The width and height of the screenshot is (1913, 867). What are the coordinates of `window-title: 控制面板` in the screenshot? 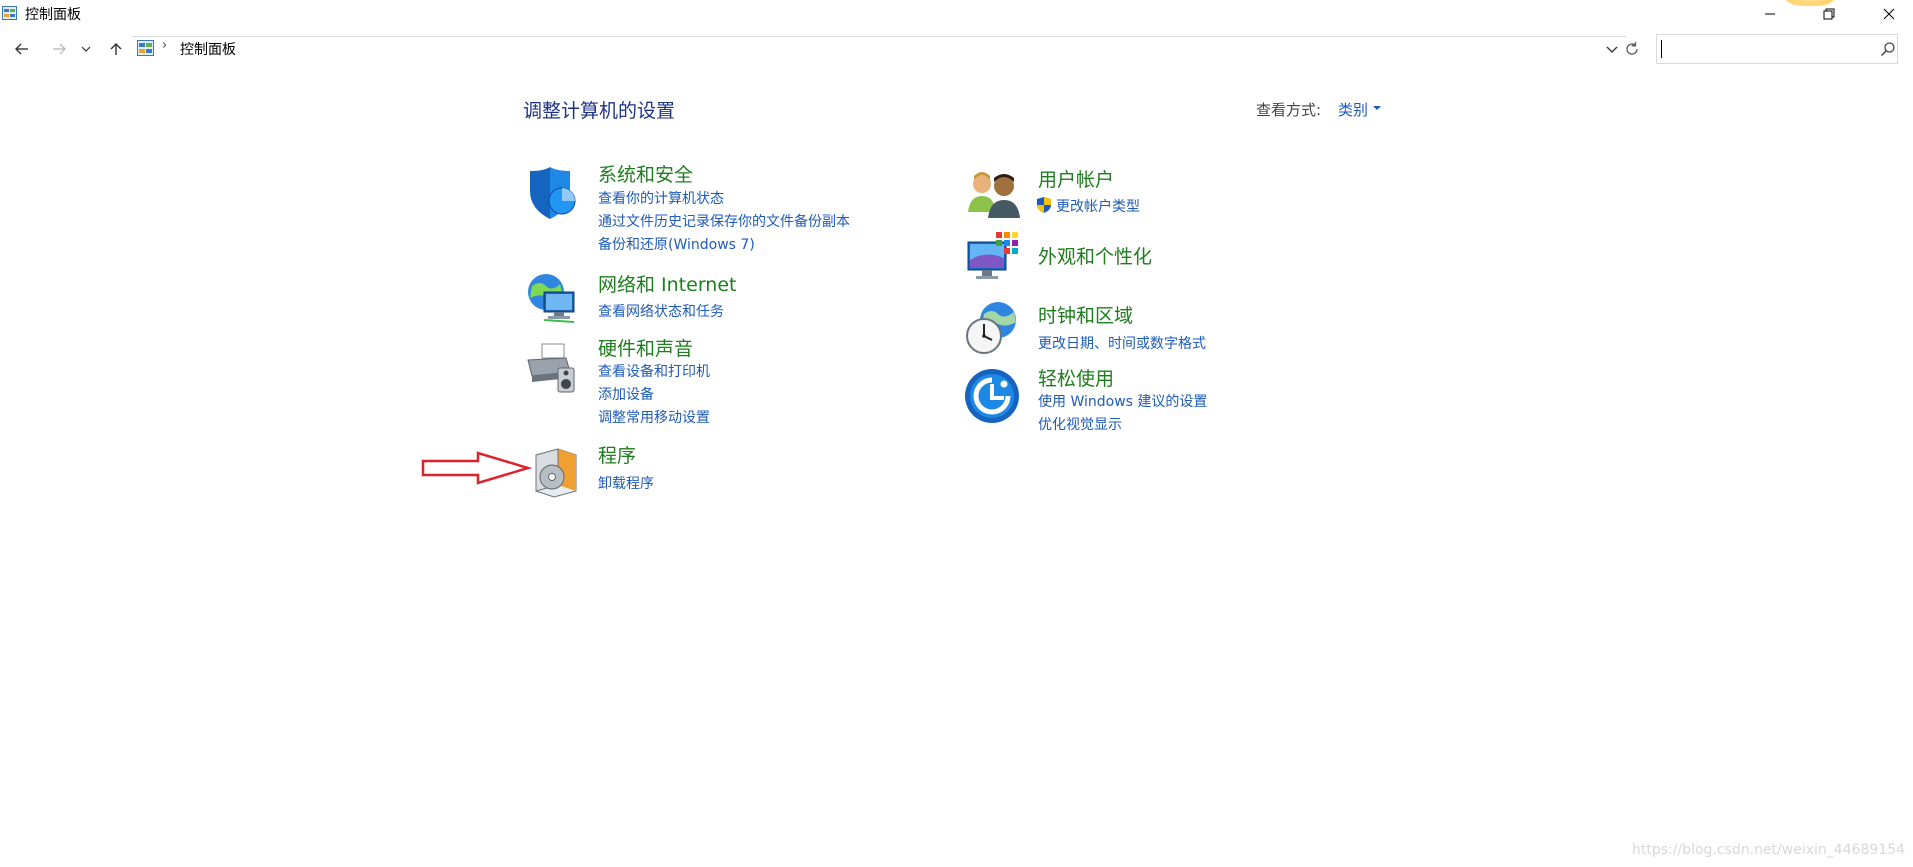 It's located at (53, 15).